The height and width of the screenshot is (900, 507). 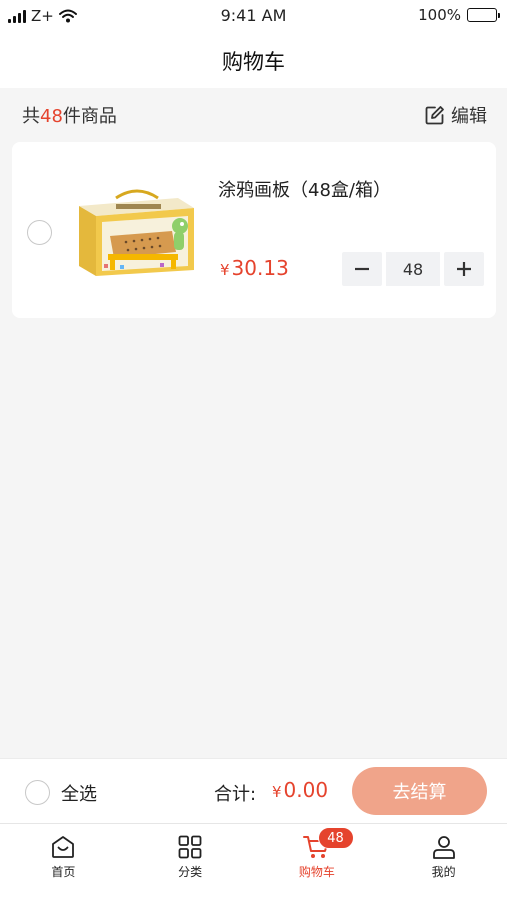 What do you see at coordinates (63, 872) in the screenshot?
I see `tab-home-label: 首页` at bounding box center [63, 872].